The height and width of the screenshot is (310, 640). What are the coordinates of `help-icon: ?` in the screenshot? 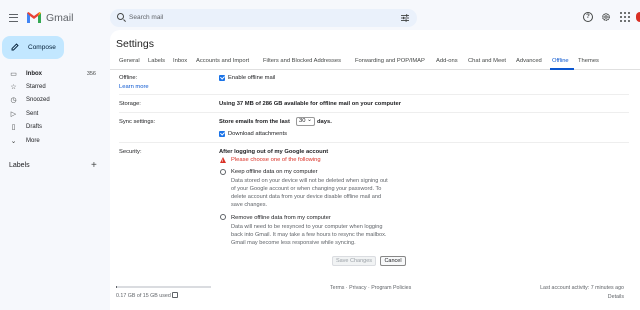 It's located at (588, 17).